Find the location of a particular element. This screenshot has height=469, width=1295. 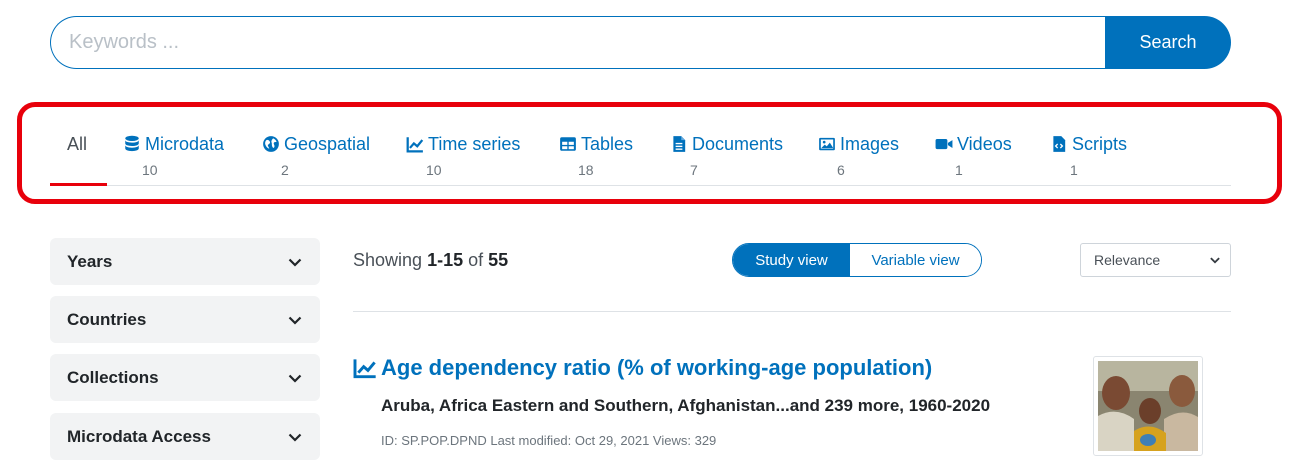

tab-label: Scripts is located at coordinates (1100, 143).